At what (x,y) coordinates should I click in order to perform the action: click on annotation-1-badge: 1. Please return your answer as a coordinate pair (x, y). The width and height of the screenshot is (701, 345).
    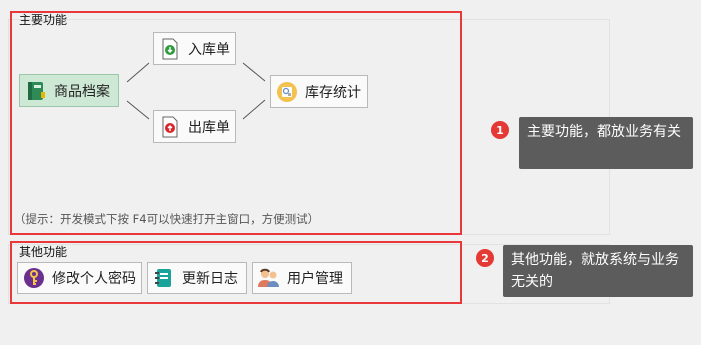
    Looking at the image, I should click on (500, 130).